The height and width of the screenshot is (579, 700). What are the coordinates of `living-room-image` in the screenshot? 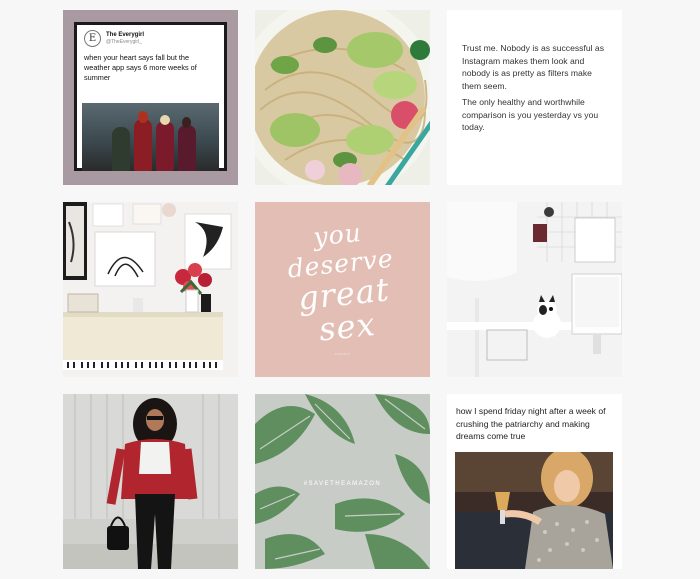 It's located at (150, 289).